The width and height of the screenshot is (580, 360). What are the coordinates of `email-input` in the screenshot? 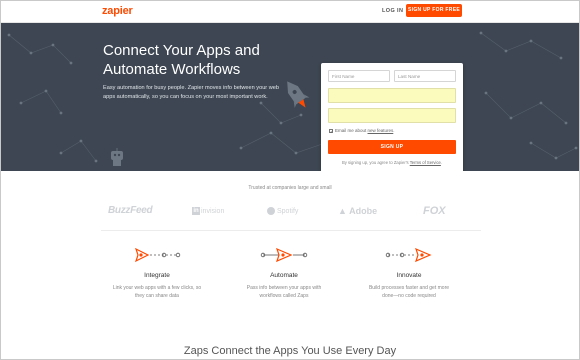 It's located at (392, 95).